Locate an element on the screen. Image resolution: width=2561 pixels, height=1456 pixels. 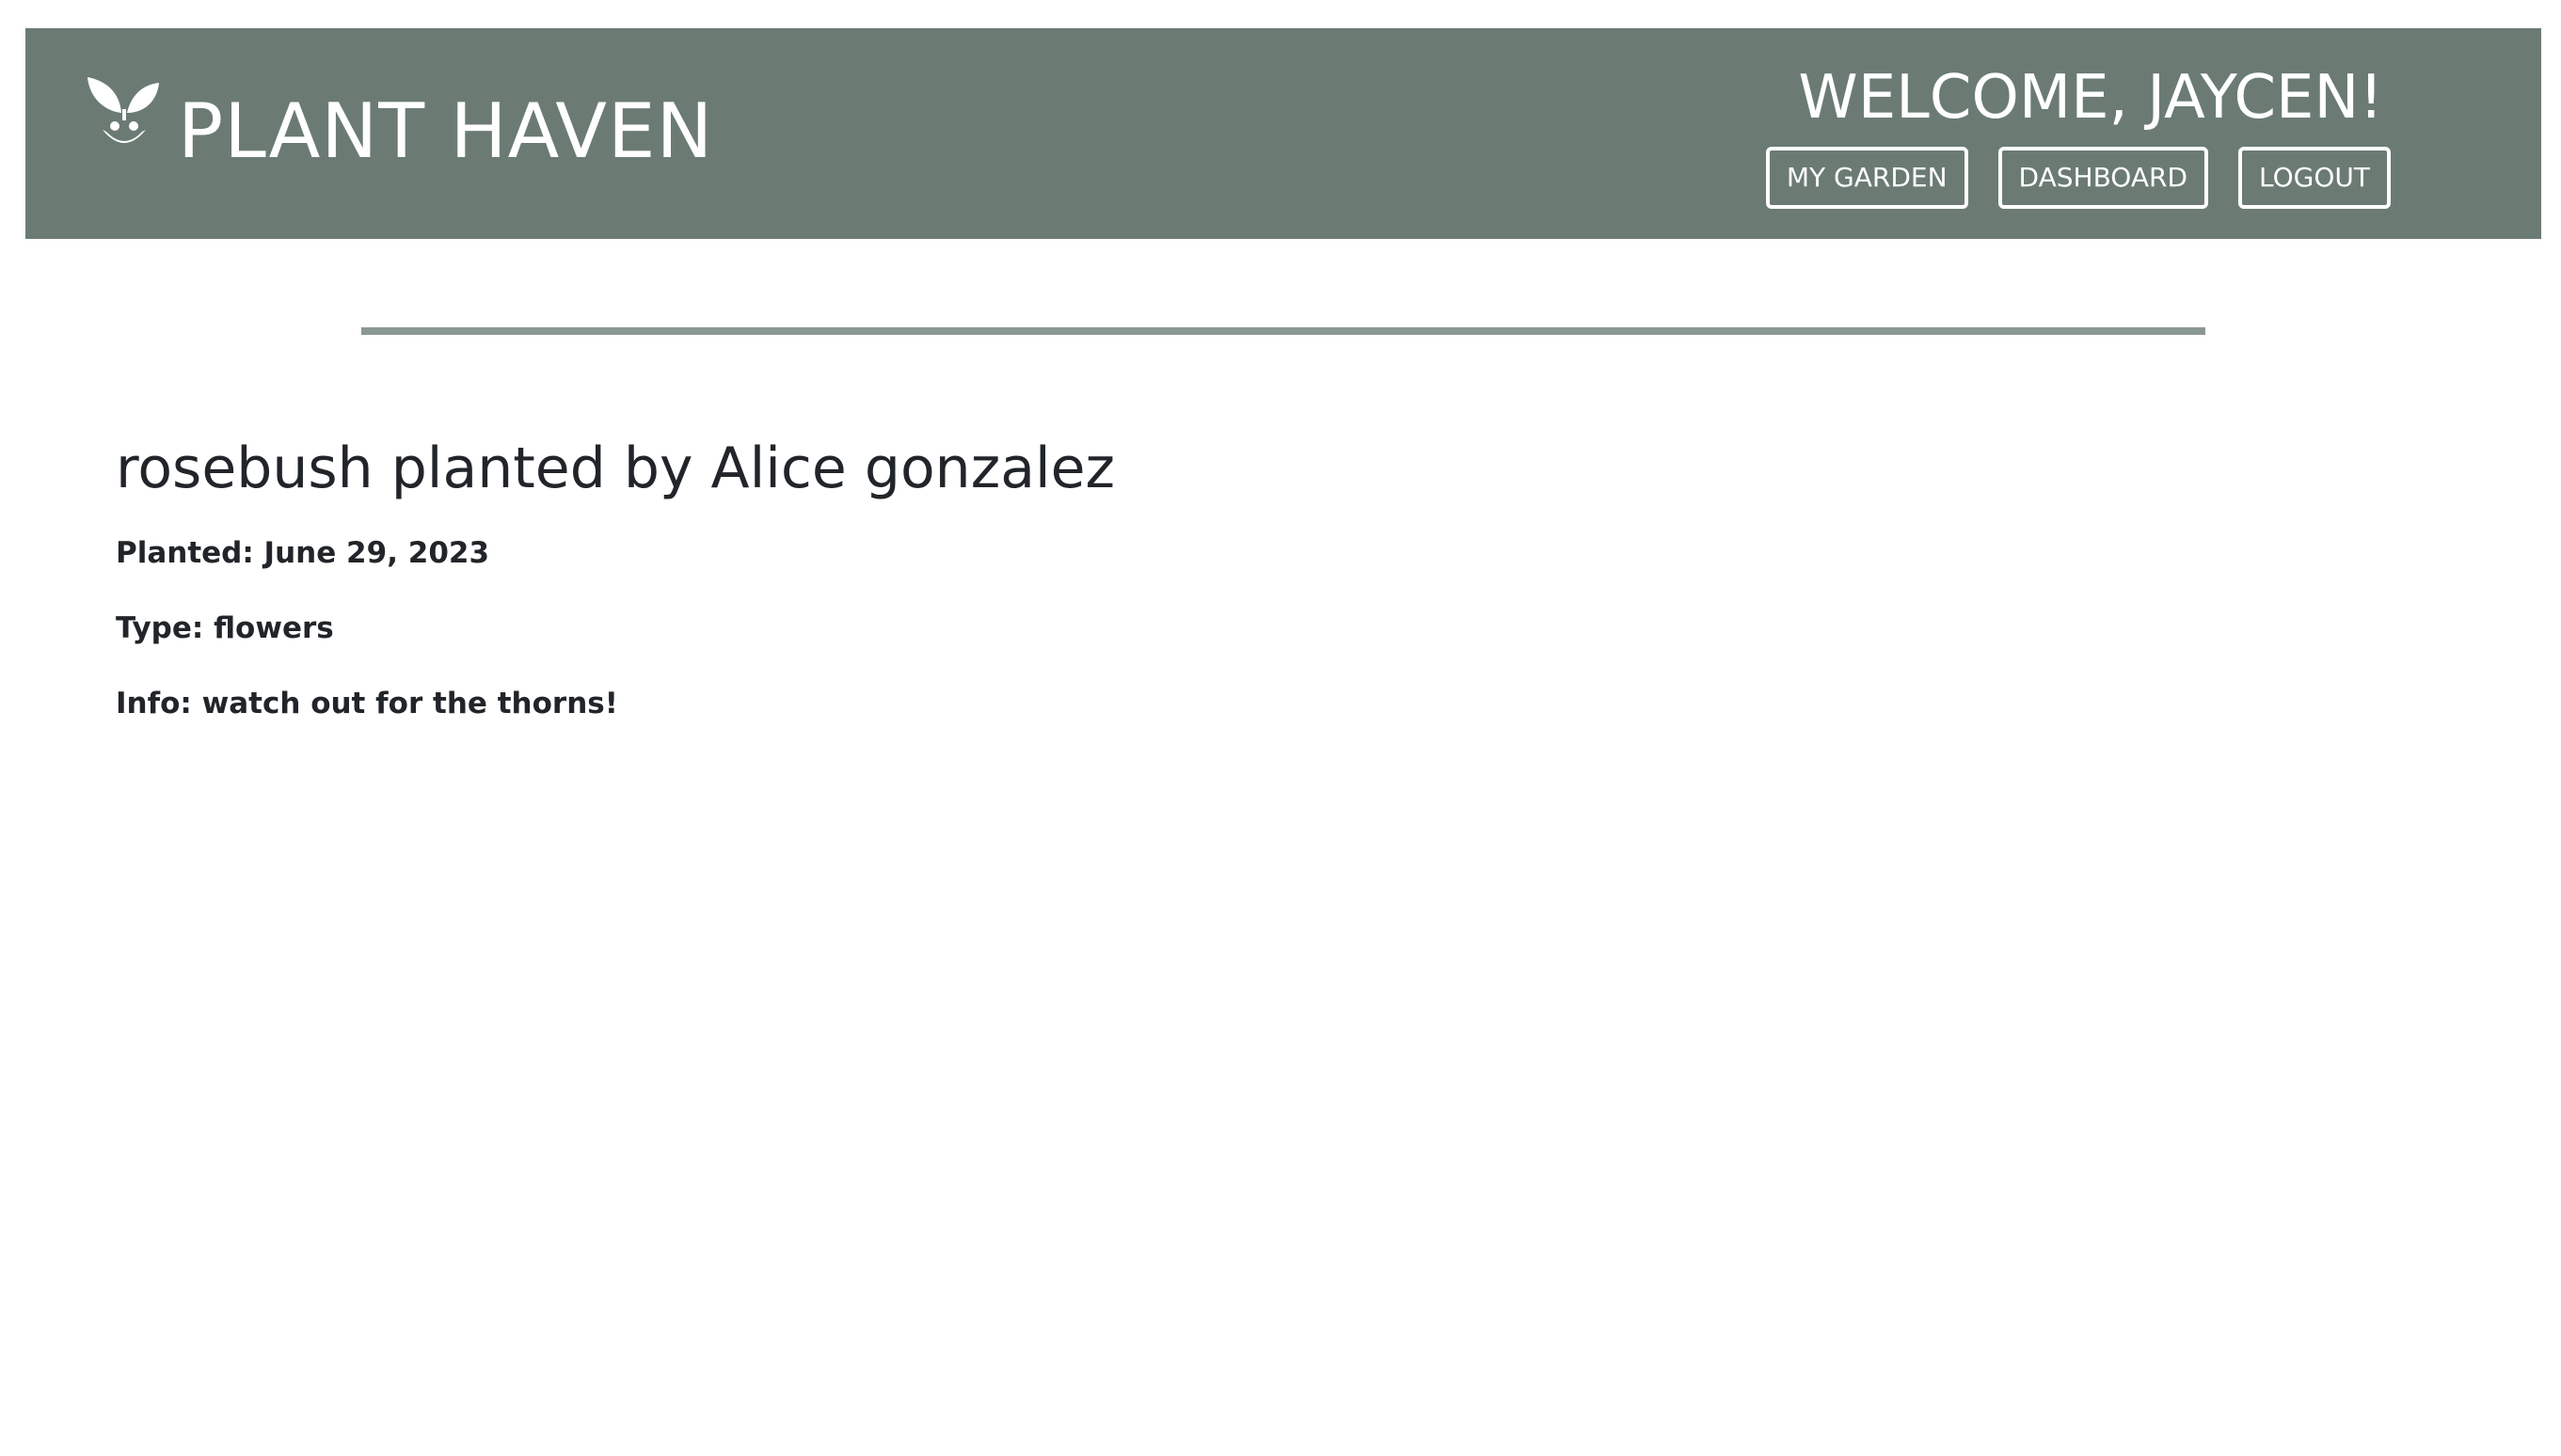
logout-button: LOGOUT is located at coordinates (2315, 178).